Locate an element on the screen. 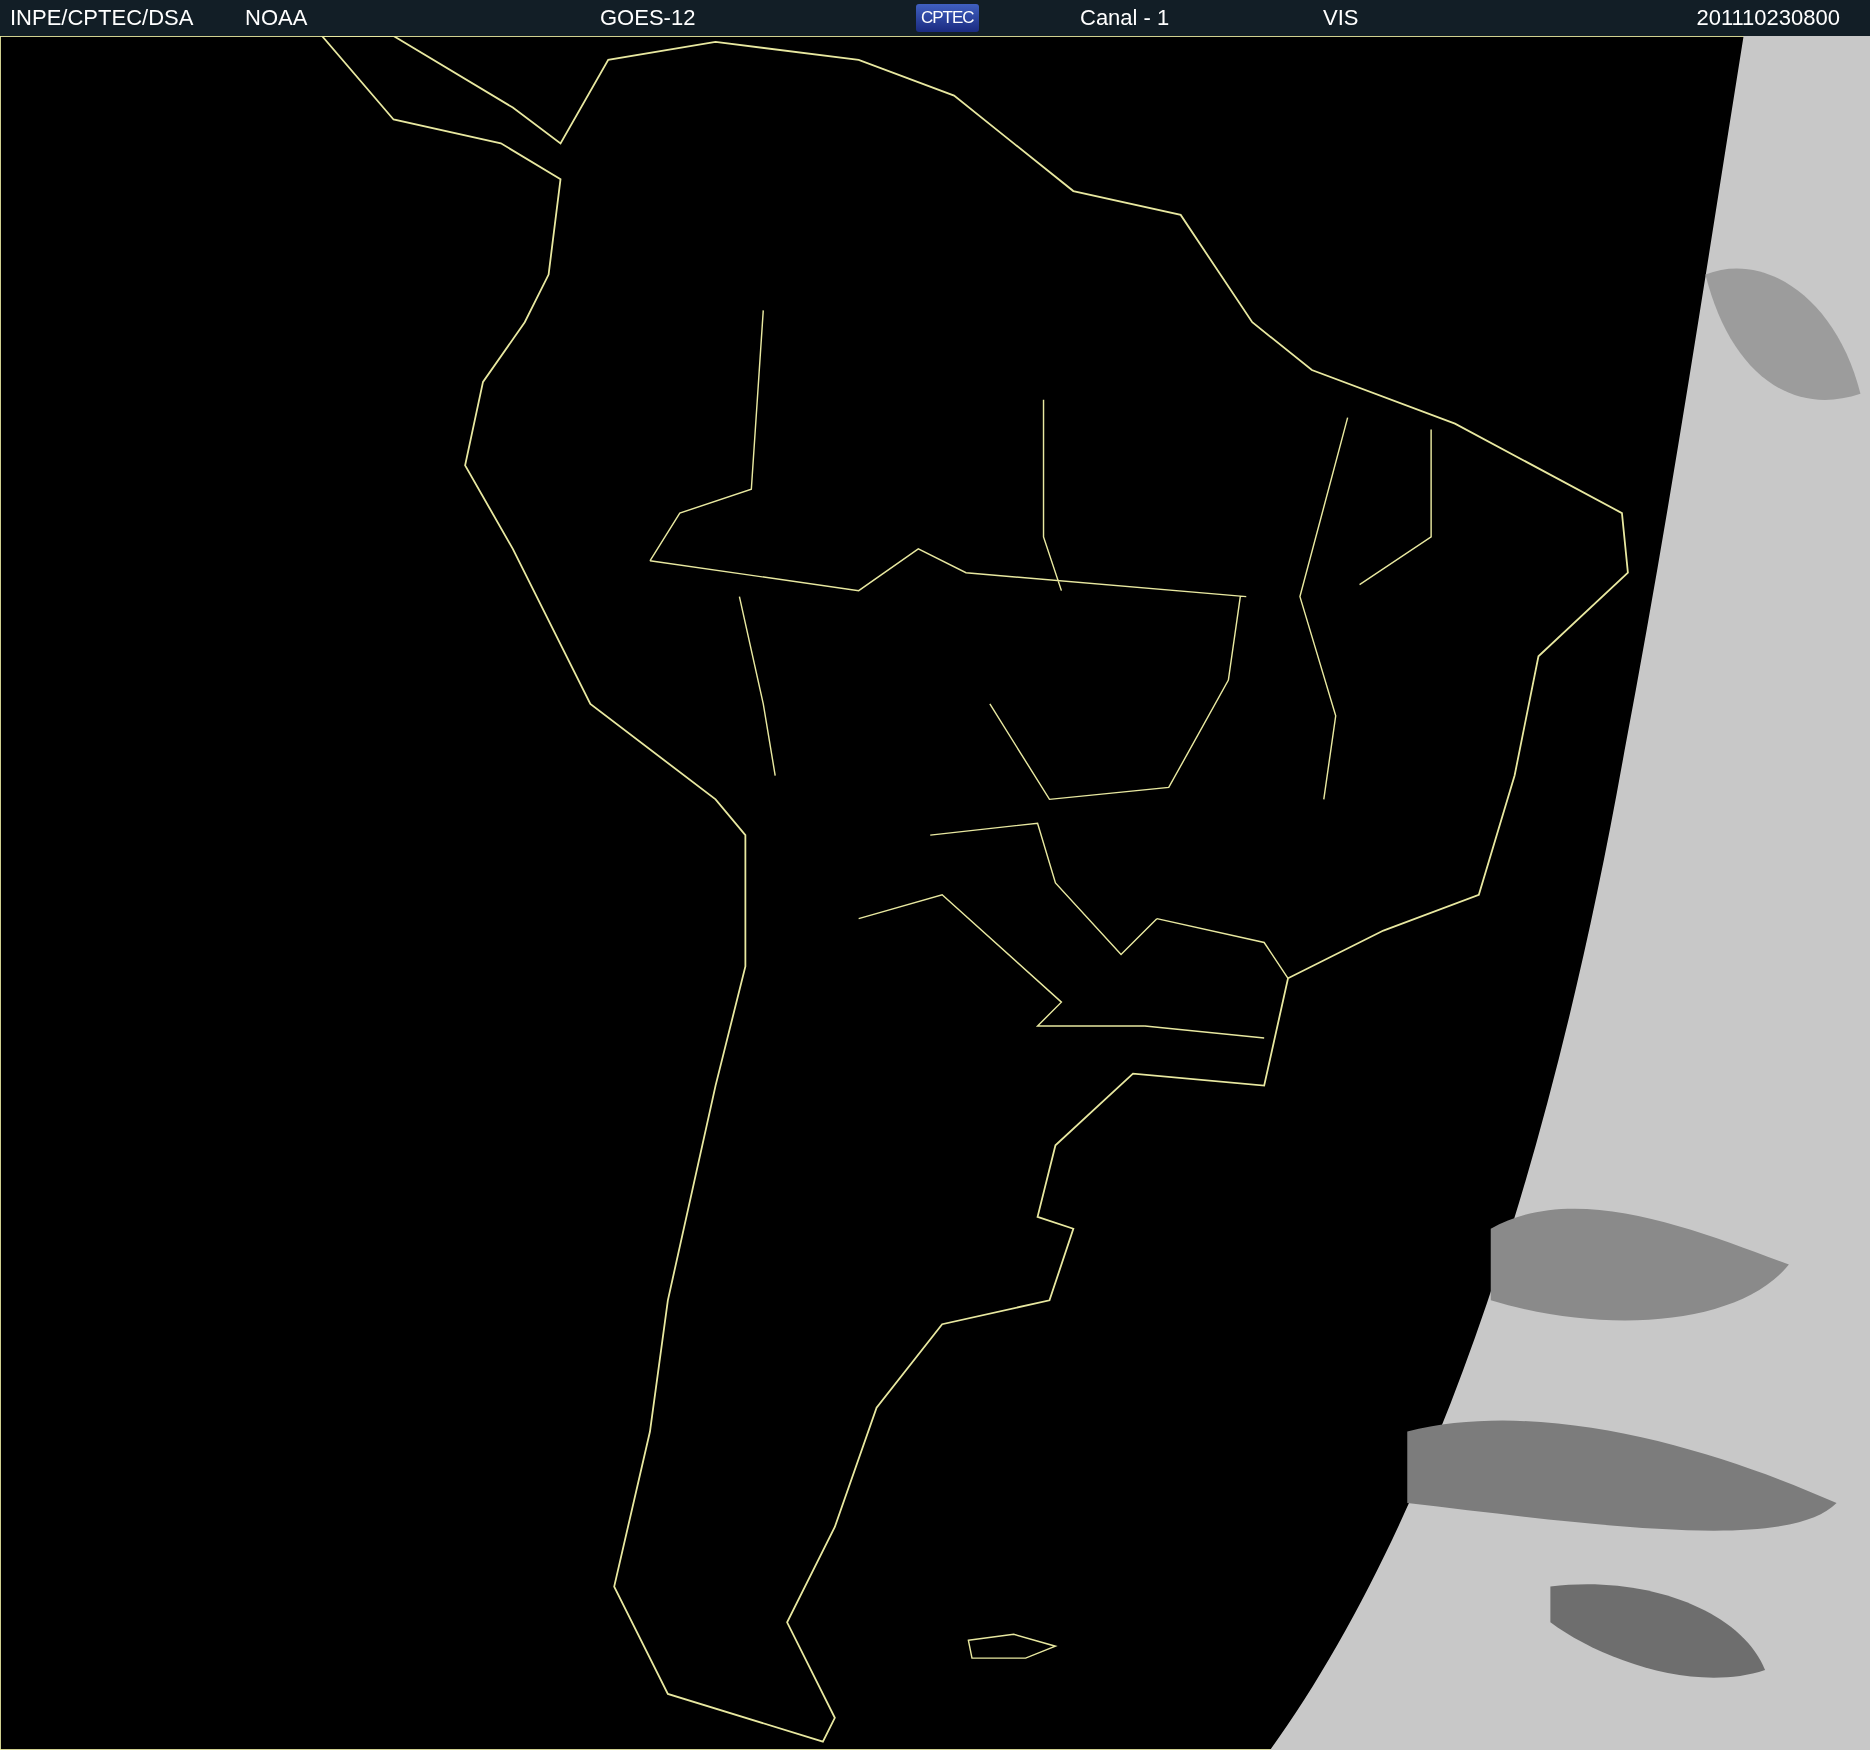 This screenshot has height=1750, width=1870. satellite-label: GOES-12 is located at coordinates (648, 18).